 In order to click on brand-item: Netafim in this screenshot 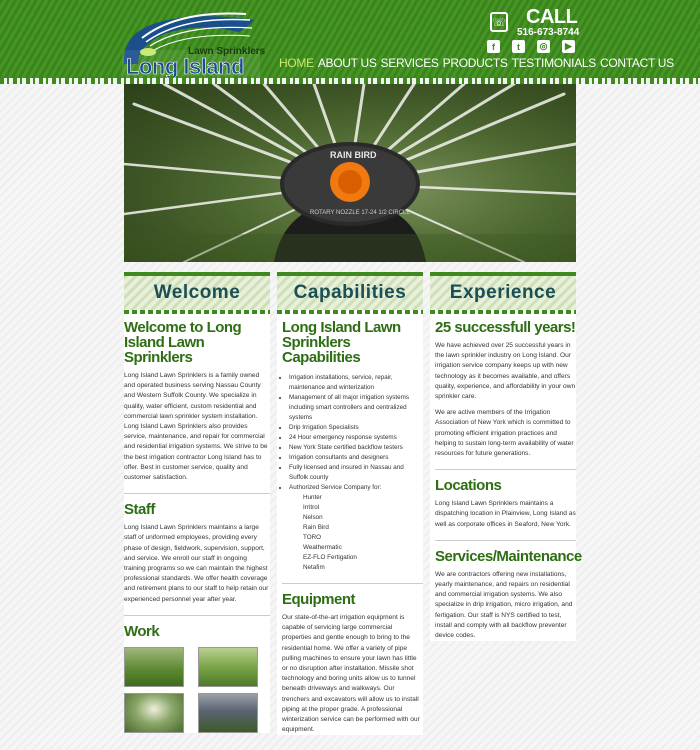, I will do `click(314, 567)`.